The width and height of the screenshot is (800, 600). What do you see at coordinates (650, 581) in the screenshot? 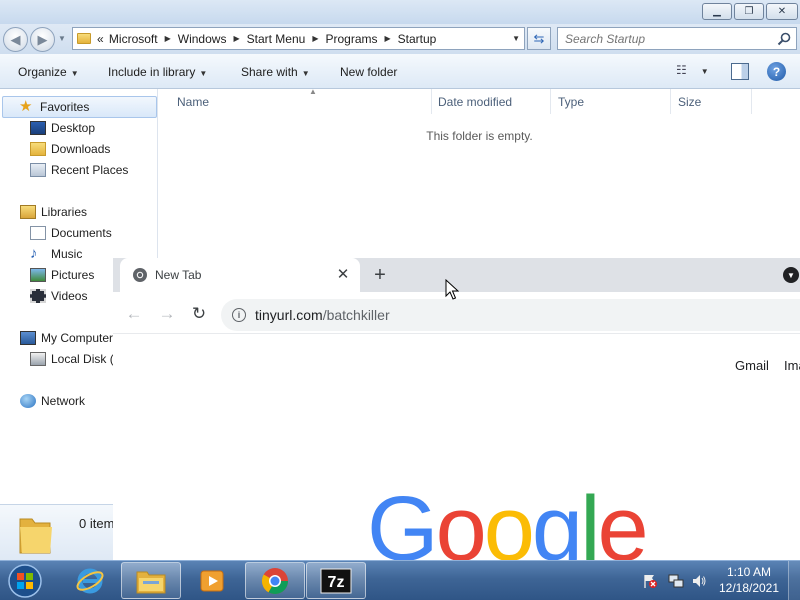
I see `action-center-flag-icon` at bounding box center [650, 581].